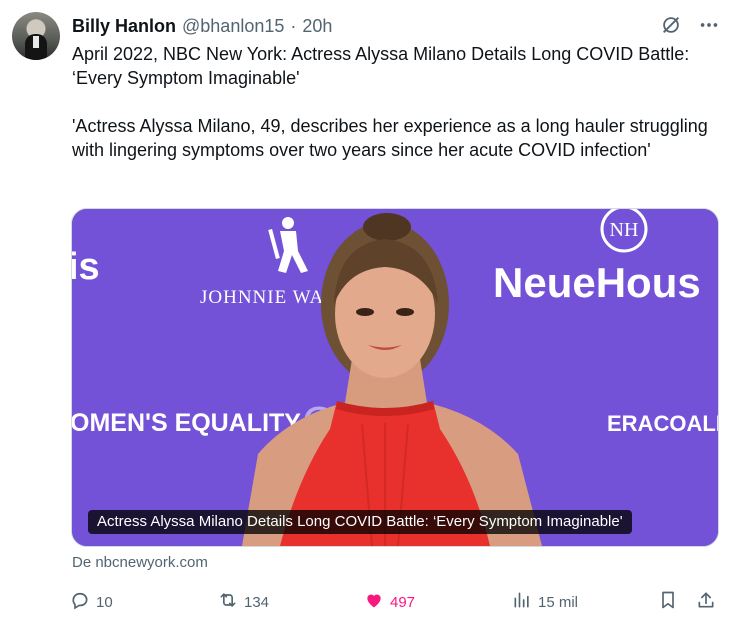  What do you see at coordinates (403, 602) in the screenshot?
I see `like-count: 497` at bounding box center [403, 602].